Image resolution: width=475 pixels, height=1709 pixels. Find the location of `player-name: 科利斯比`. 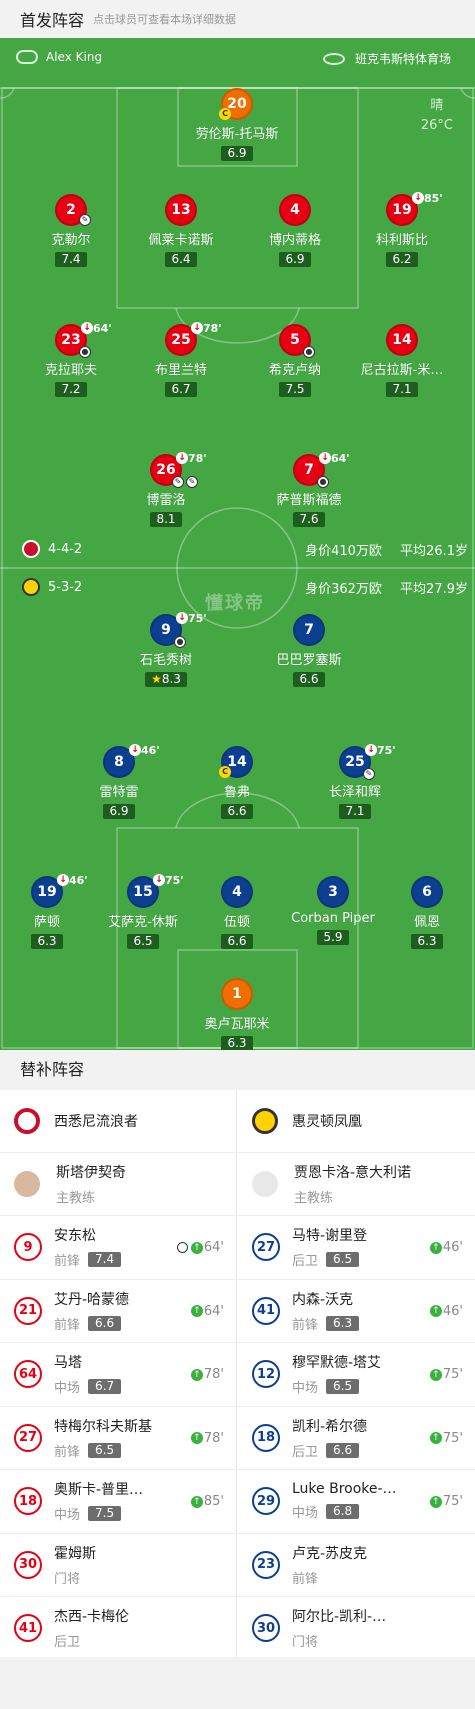

player-name: 科利斯比 is located at coordinates (401, 240).